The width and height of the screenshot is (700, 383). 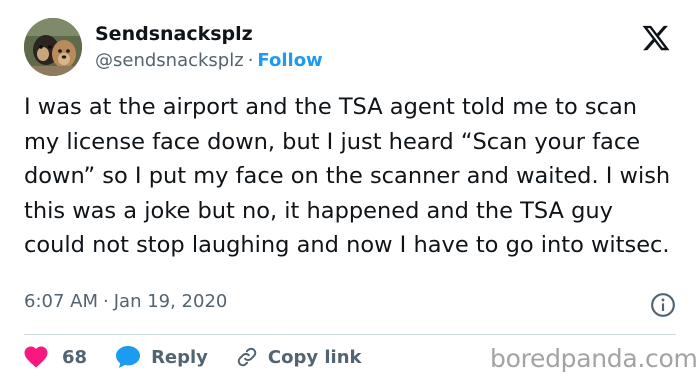 I want to click on heart-icon, so click(x=36, y=357).